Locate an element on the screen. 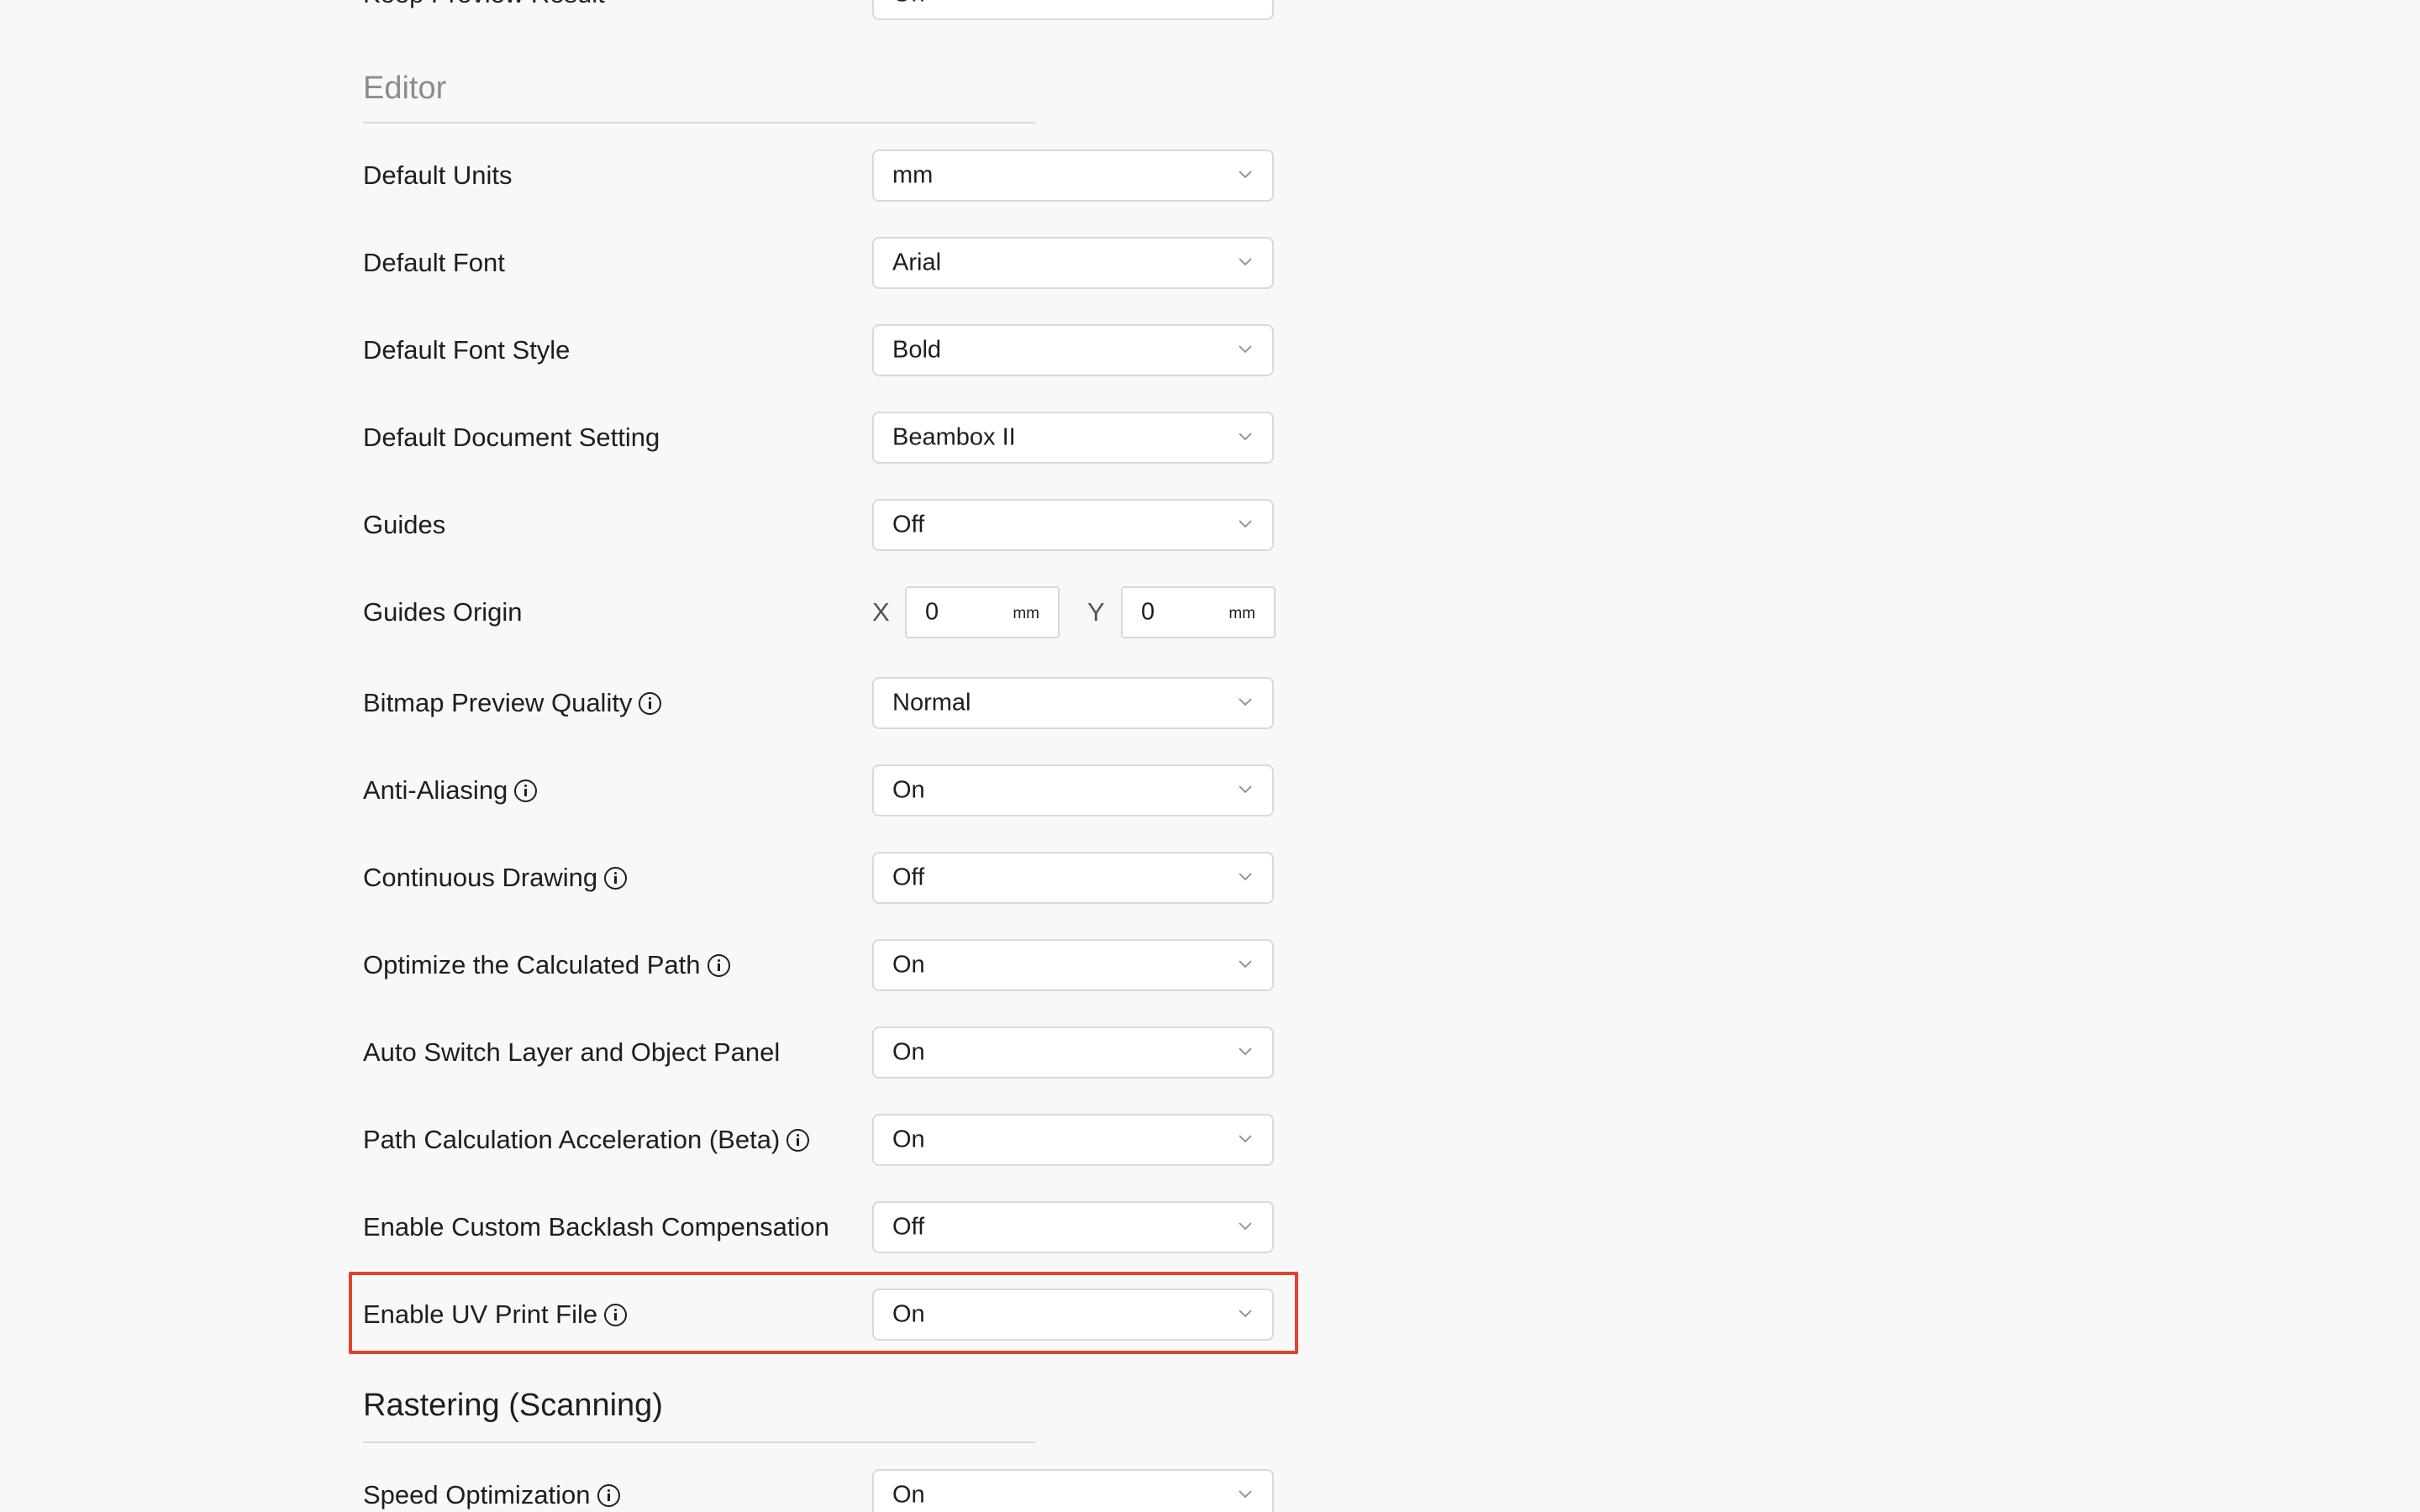 This screenshot has height=1512, width=2420. setting-row-bitmap-preview-quality: Bitmap Preview Quality Normal is located at coordinates (818, 703).